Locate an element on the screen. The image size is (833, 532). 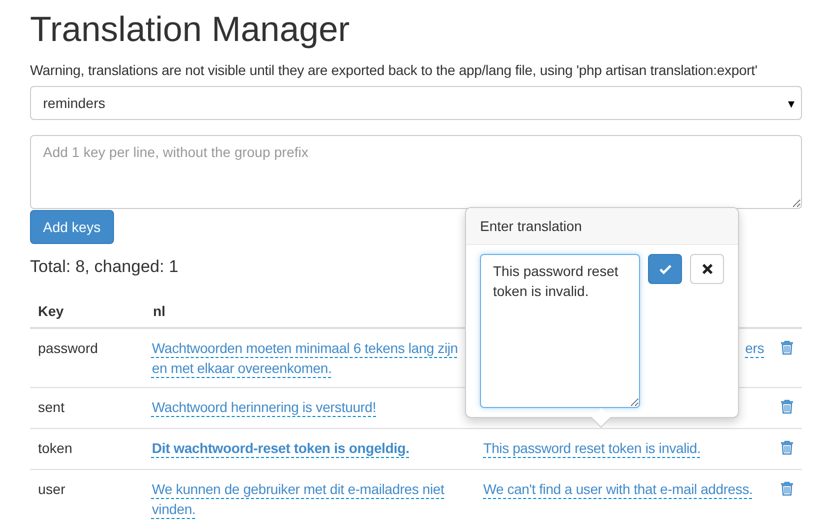
translation-link: Wachtwoorden moeten minimaal 6 tekens lang zijn en met elkaar overeenkomen. is located at coordinates (310, 358).